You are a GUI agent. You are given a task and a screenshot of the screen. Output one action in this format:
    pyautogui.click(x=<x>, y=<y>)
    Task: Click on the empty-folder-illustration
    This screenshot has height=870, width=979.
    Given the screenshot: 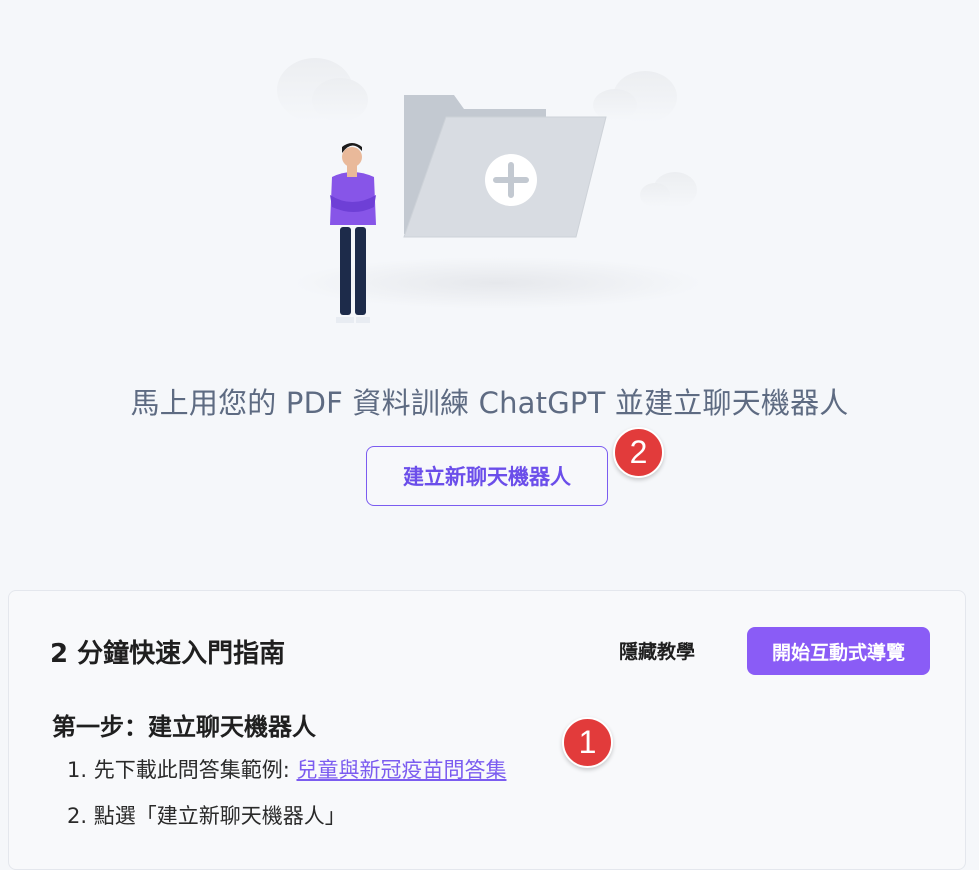 What is the action you would take?
    pyautogui.click(x=490, y=190)
    